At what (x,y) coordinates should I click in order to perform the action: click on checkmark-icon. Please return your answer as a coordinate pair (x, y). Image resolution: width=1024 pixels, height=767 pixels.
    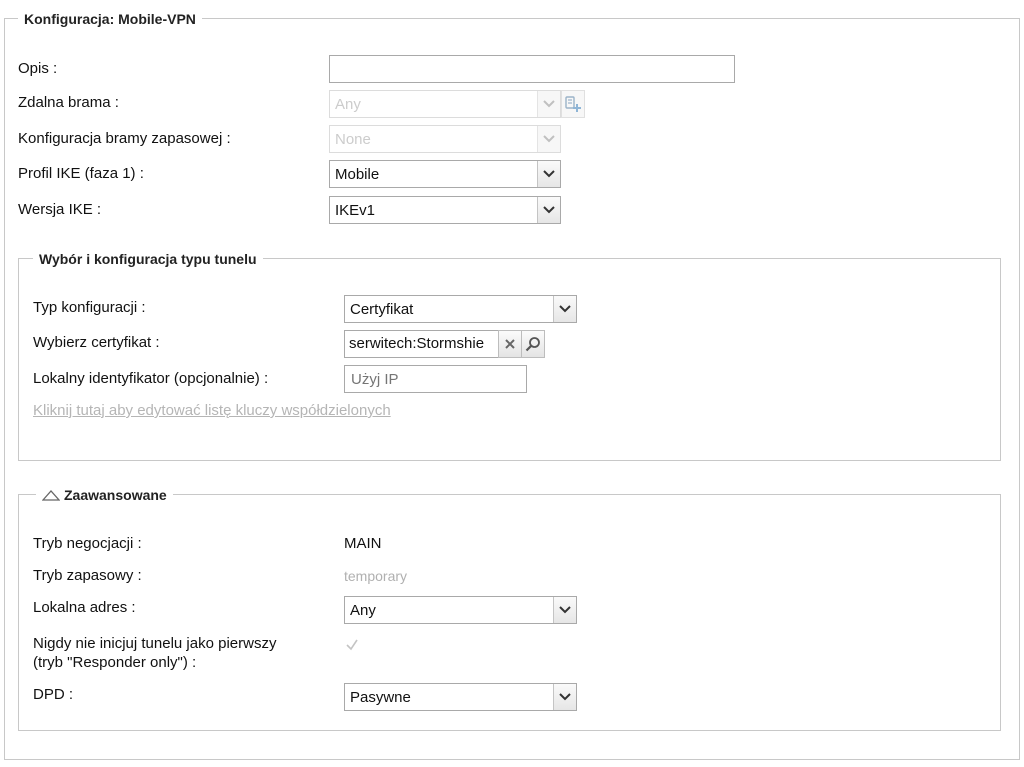
    Looking at the image, I should click on (352, 645).